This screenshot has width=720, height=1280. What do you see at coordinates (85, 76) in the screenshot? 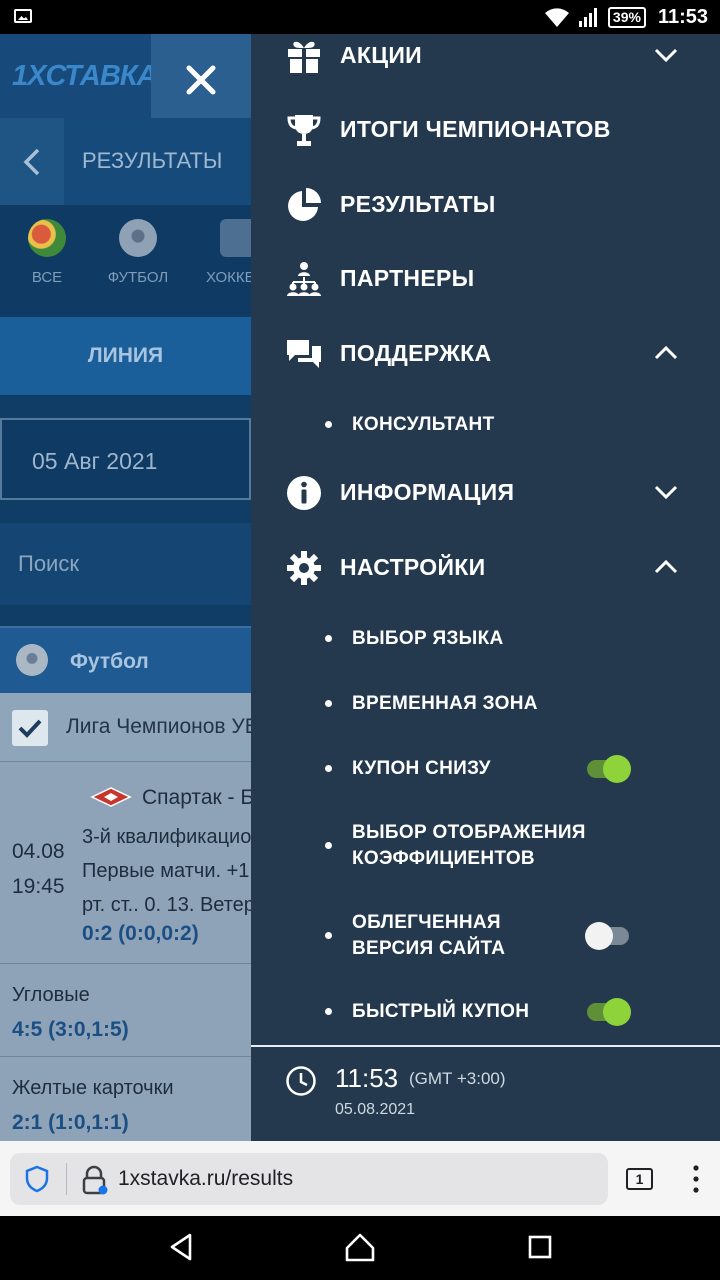
I see `site-logo: 1XСТАВКА` at bounding box center [85, 76].